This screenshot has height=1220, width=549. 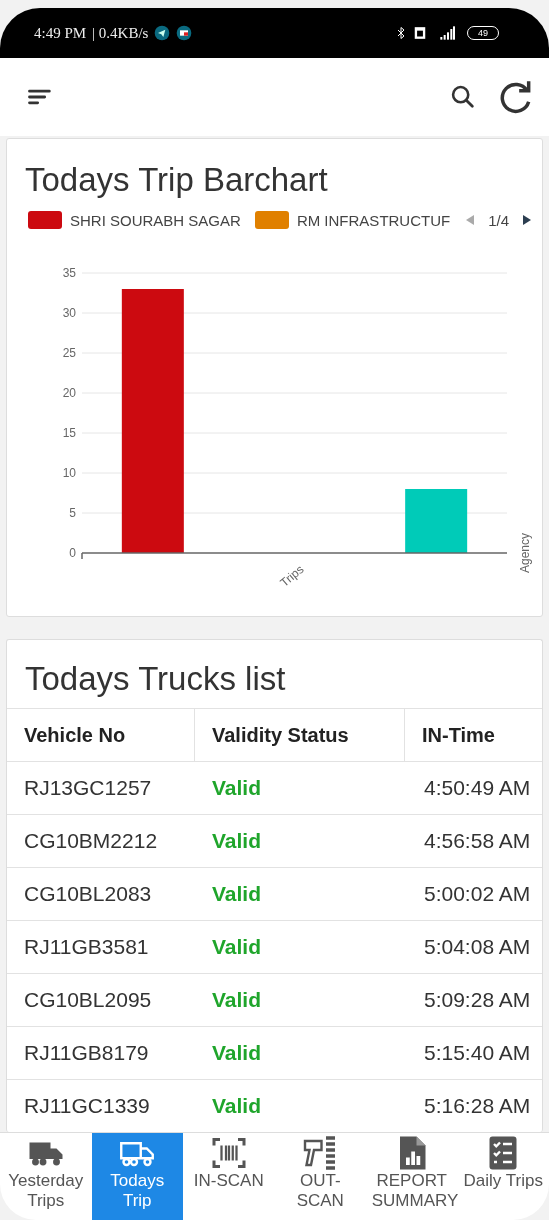 What do you see at coordinates (155, 220) in the screenshot?
I see `legend-label: SHRI SOURABH SAGAR` at bounding box center [155, 220].